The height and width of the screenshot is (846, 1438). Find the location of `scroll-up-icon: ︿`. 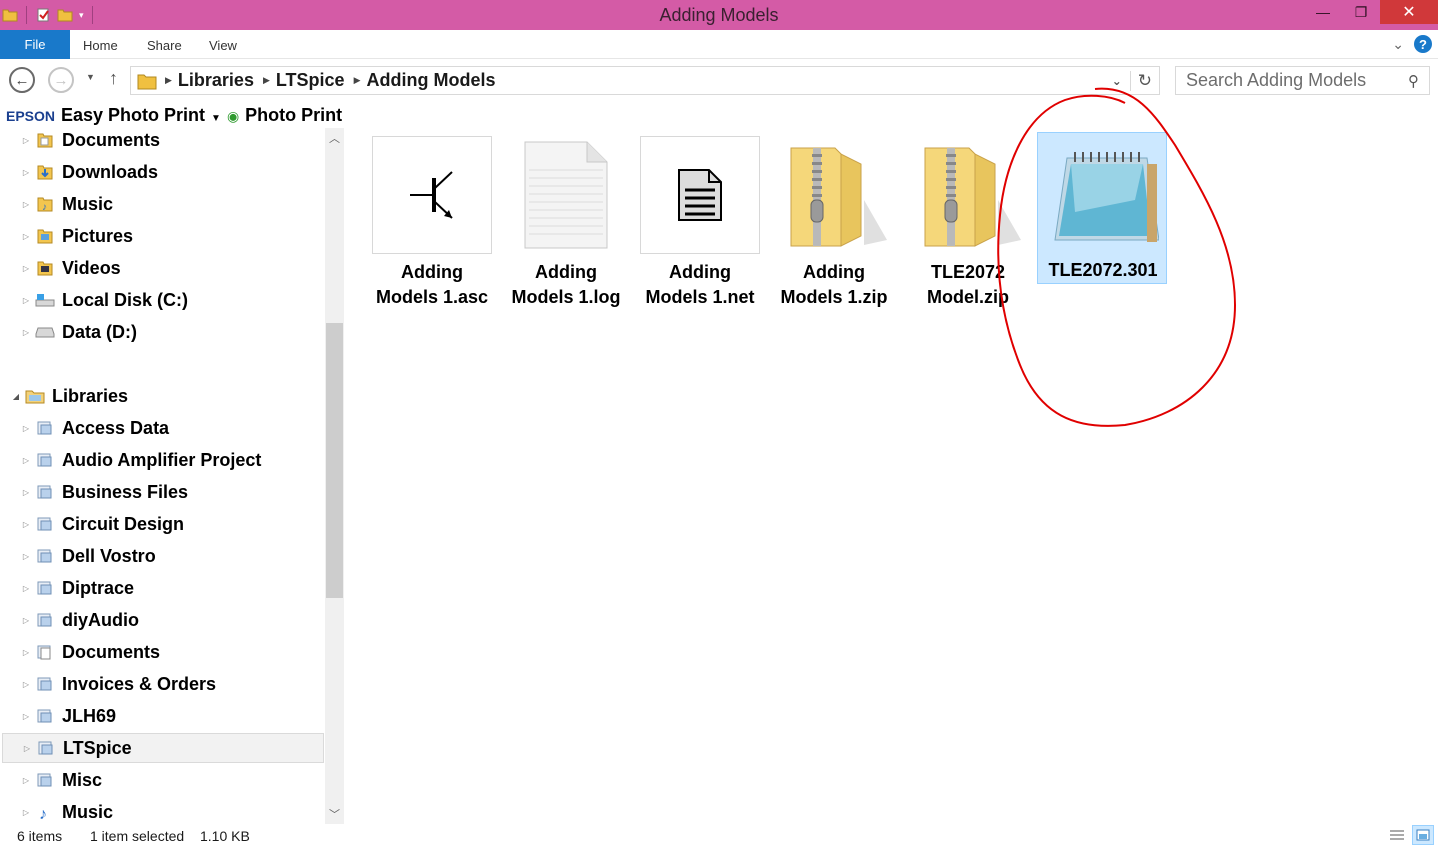

scroll-up-icon: ︿ is located at coordinates (334, 138).